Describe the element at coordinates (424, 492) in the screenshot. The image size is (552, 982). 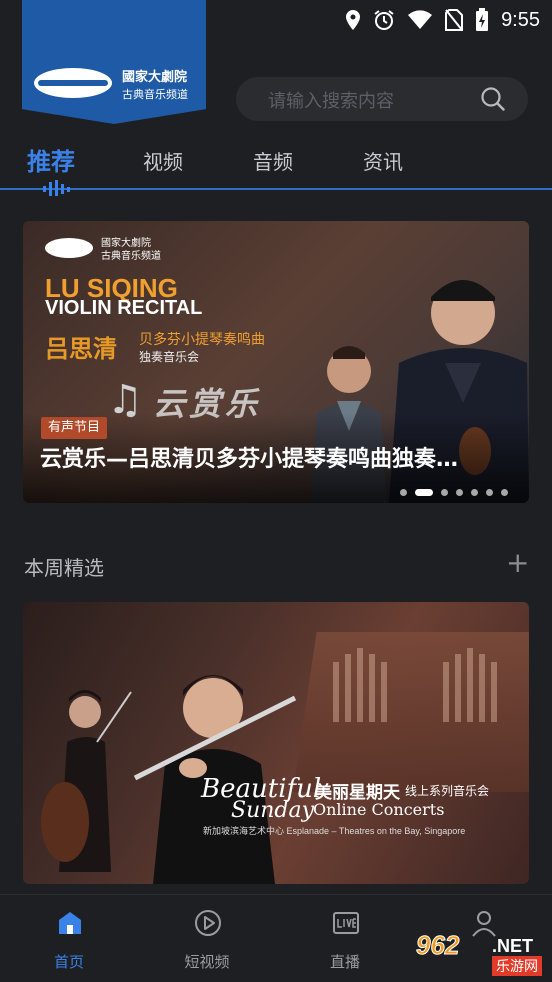
I see `carousel-dot-active` at that location.